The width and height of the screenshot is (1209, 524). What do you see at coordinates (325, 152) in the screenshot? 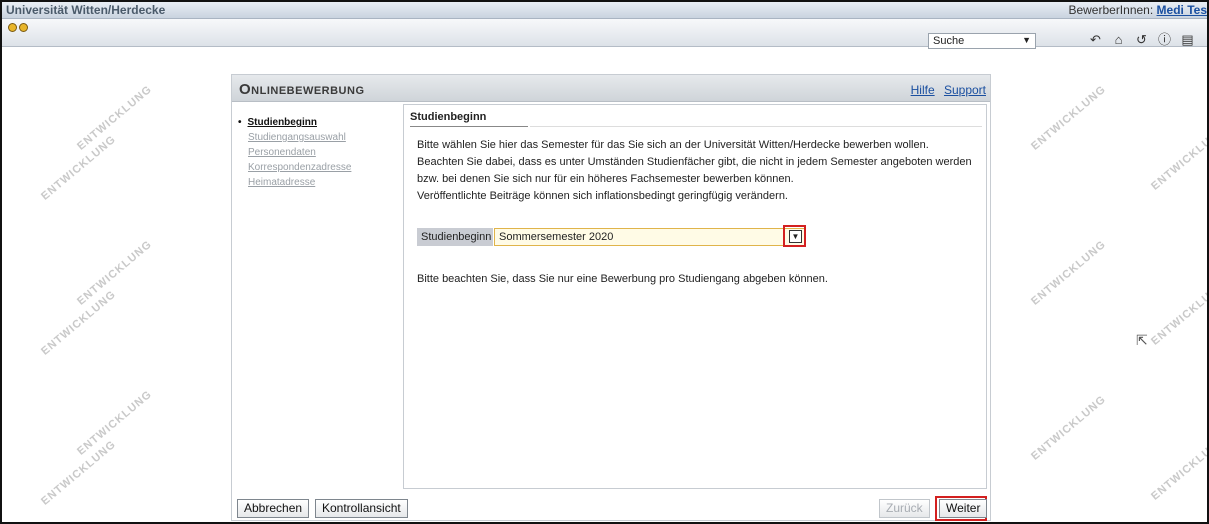
I see `nav-item-personendaten: Personendaten` at bounding box center [325, 152].